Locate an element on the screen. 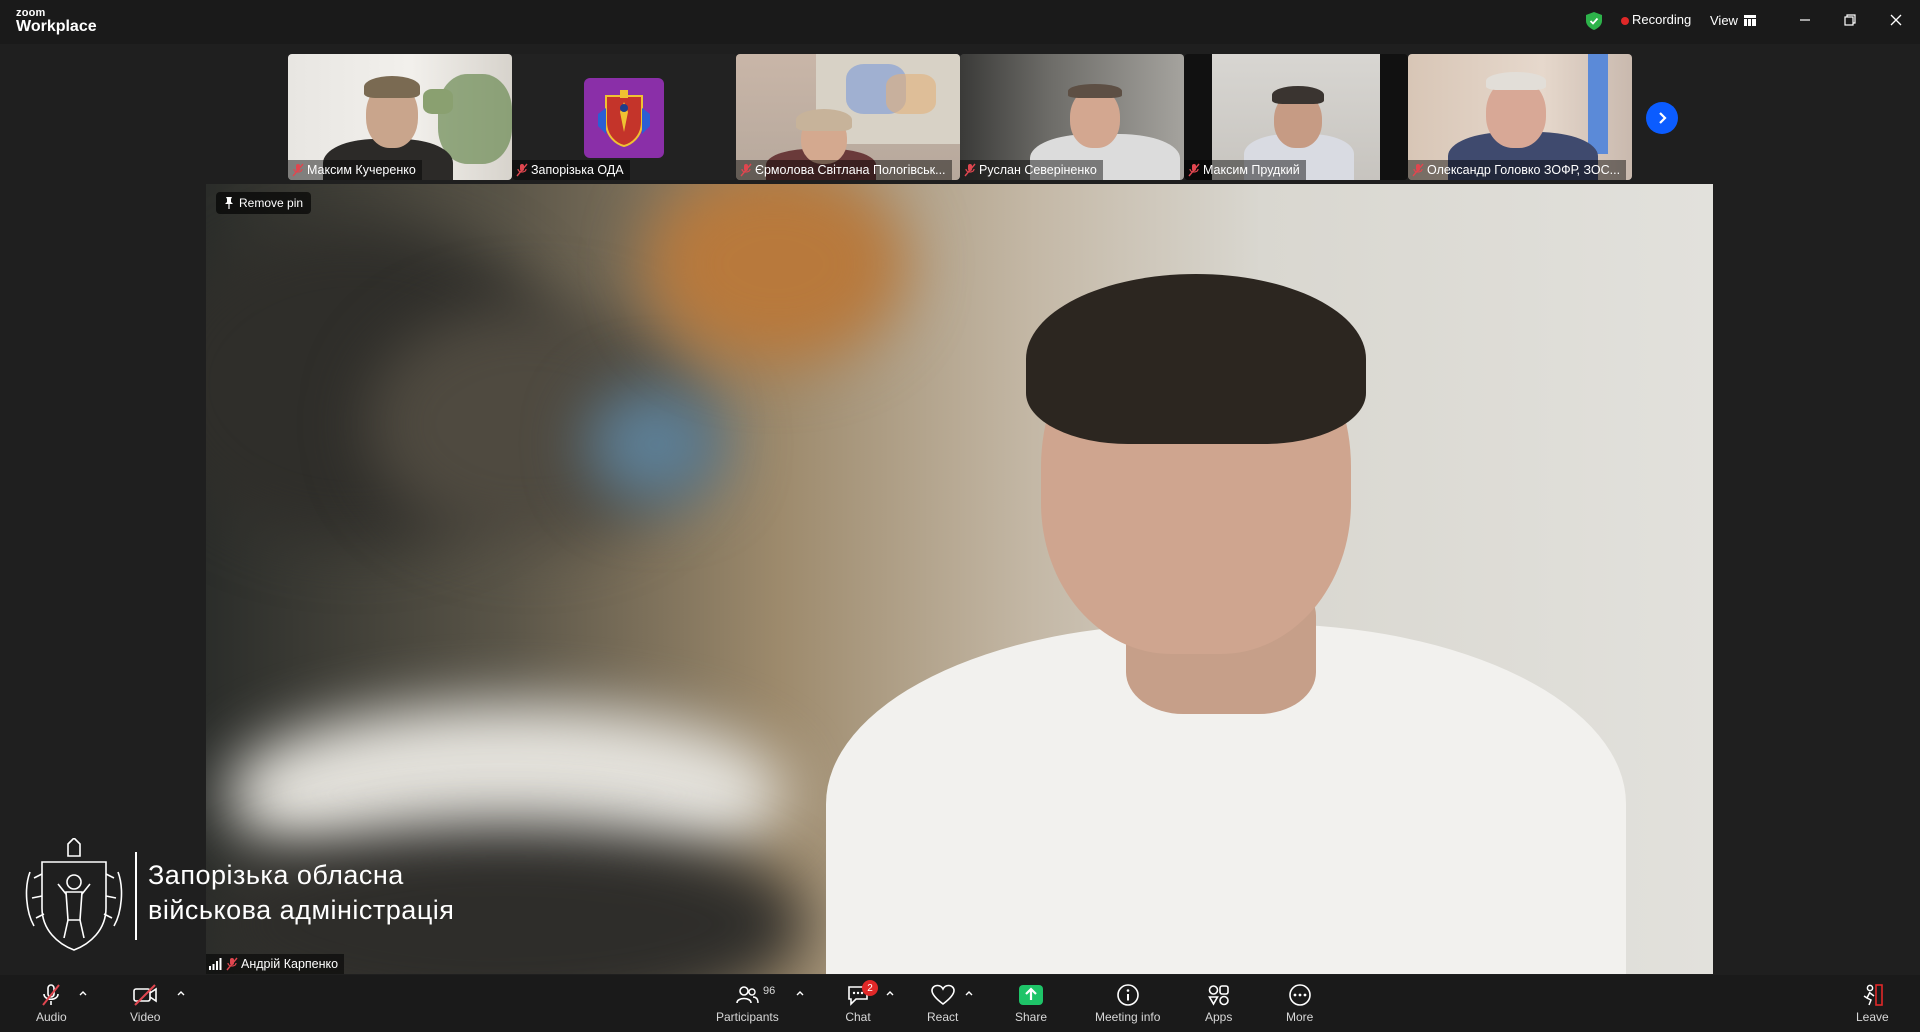 This screenshot has height=1032, width=1920. speaker-name: Андрій Карпенко is located at coordinates (290, 964).